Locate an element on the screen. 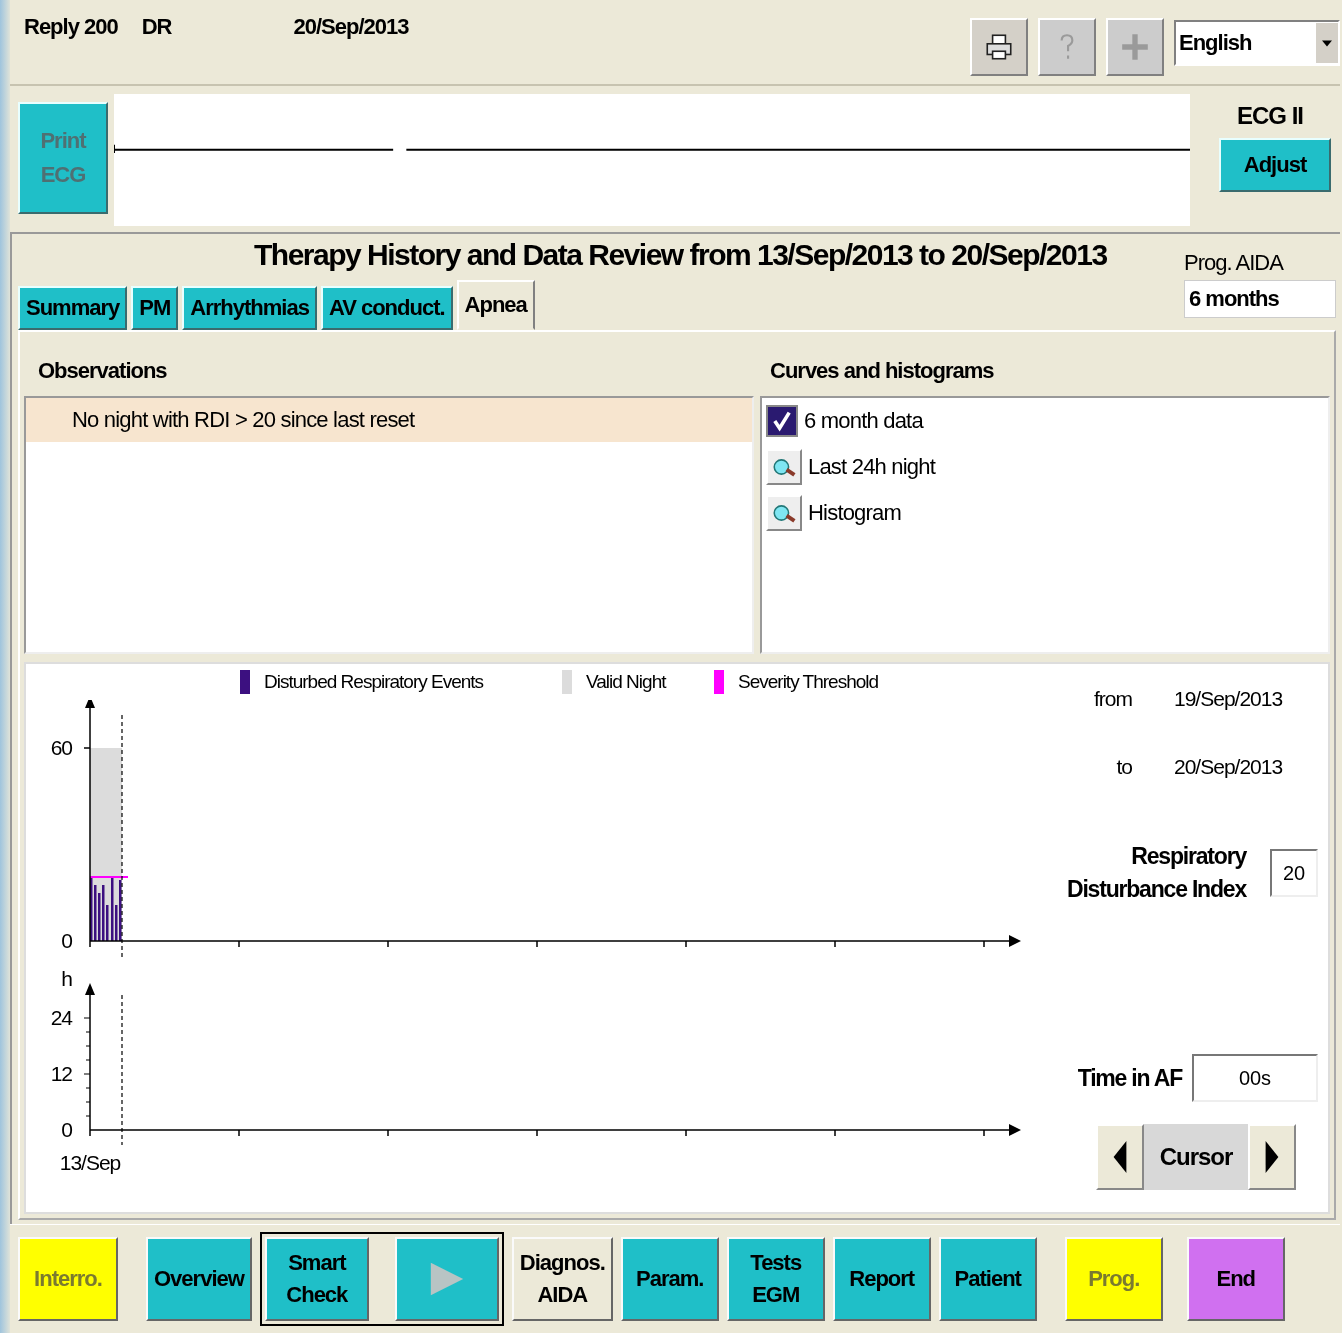 The image size is (1342, 1333). range-label: from is located at coordinates (1112, 699).